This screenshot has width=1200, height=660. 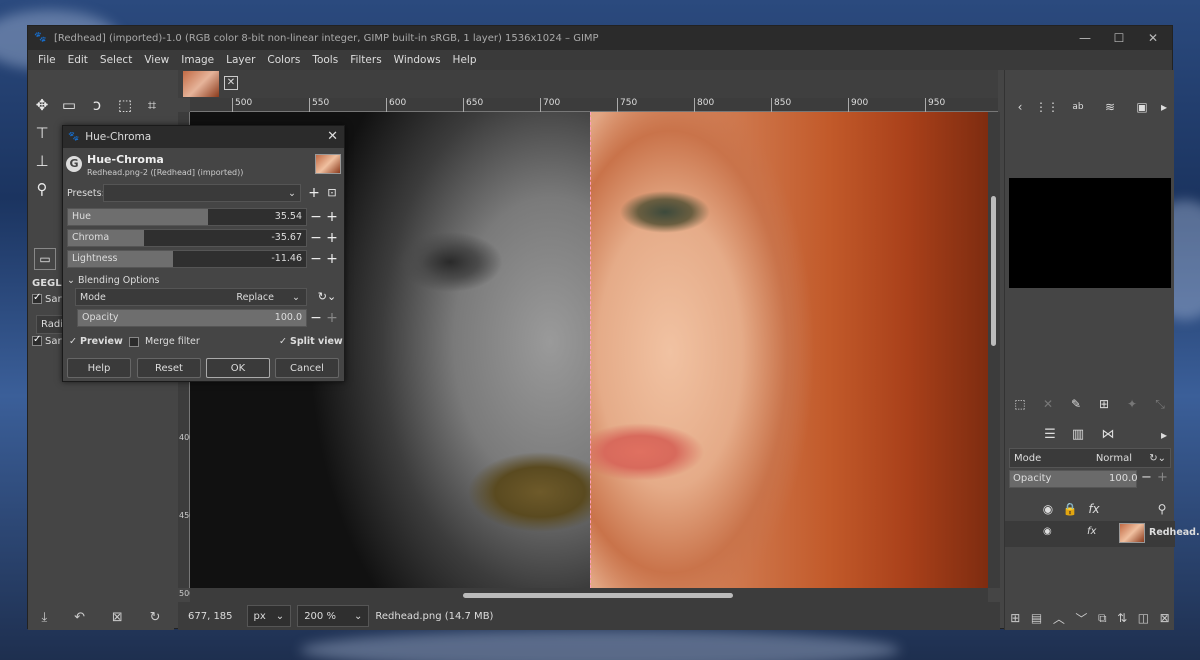 What do you see at coordinates (42, 161) in the screenshot?
I see `clone-tool-icon: ⊥` at bounding box center [42, 161].